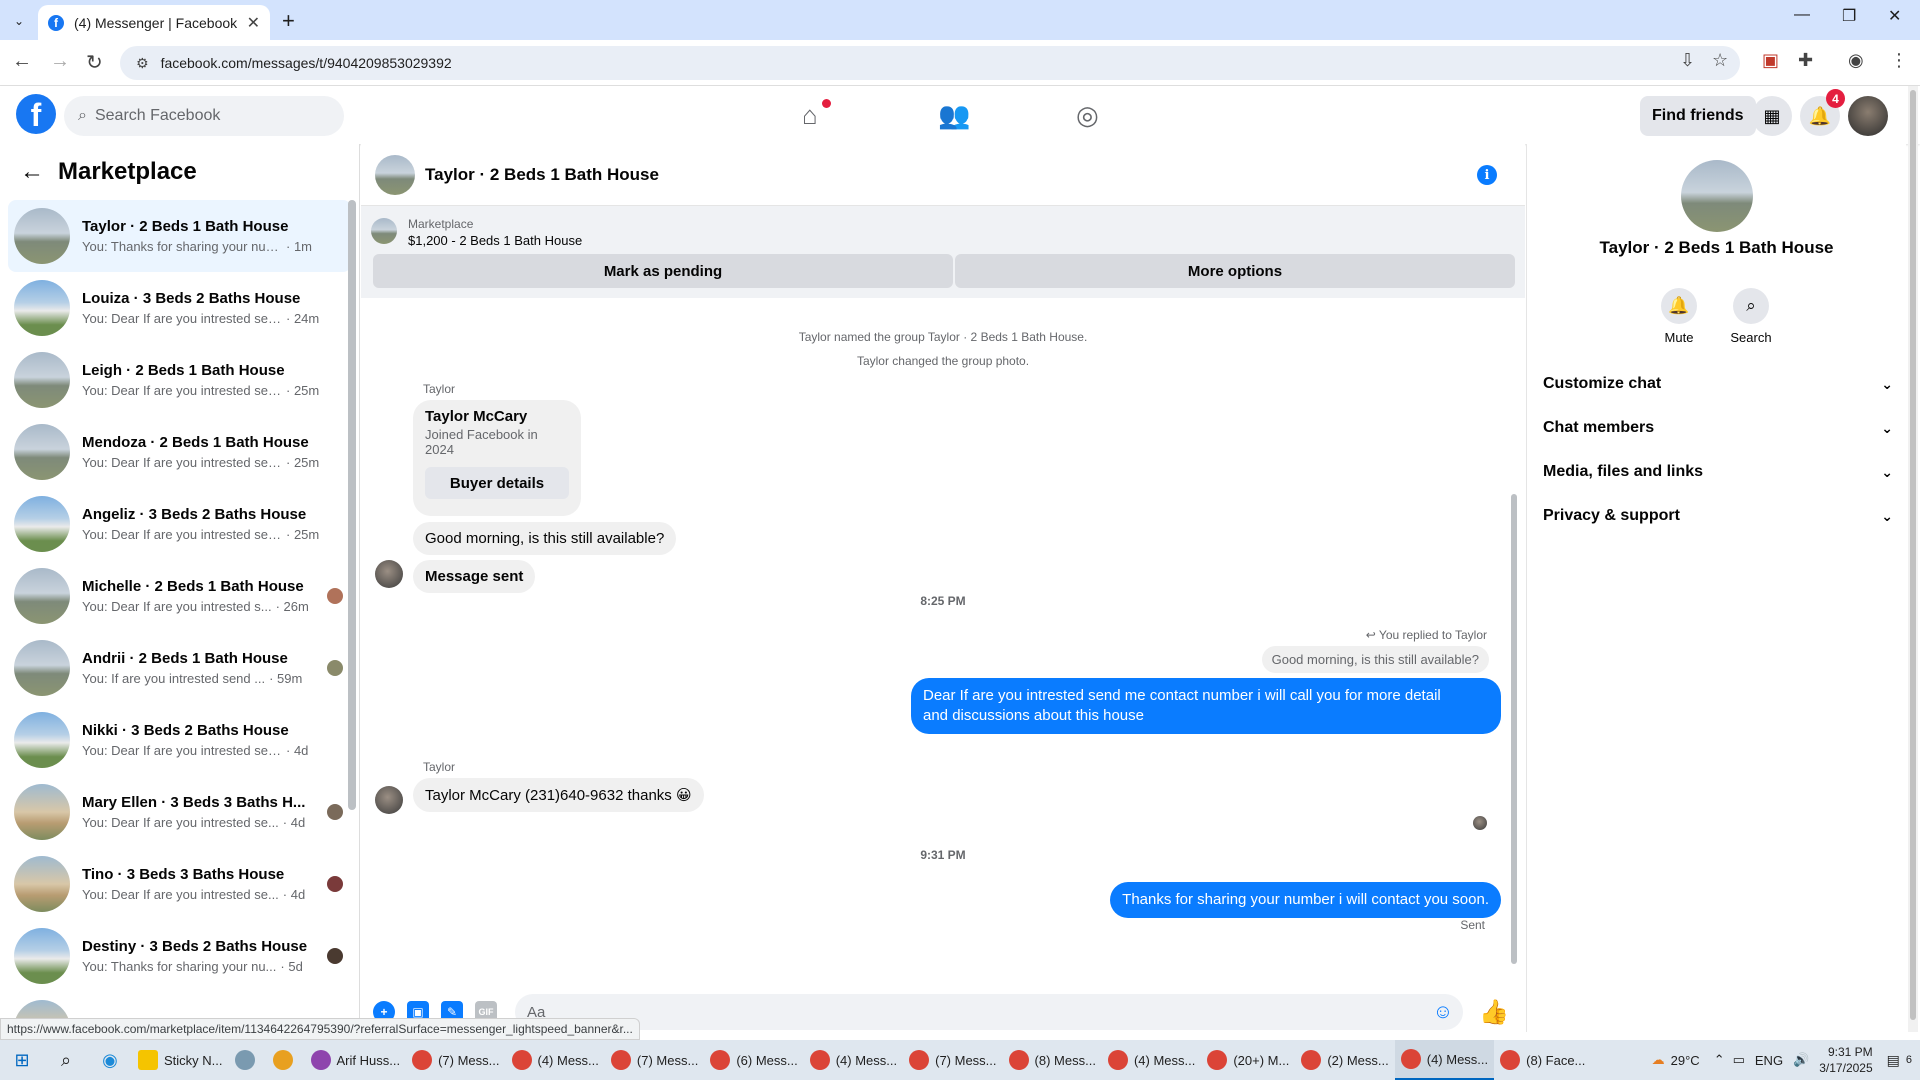 Image resolution: width=1920 pixels, height=1080 pixels. Describe the element at coordinates (1494, 1012) in the screenshot. I see `thumbs-up-icon: 👍` at that location.